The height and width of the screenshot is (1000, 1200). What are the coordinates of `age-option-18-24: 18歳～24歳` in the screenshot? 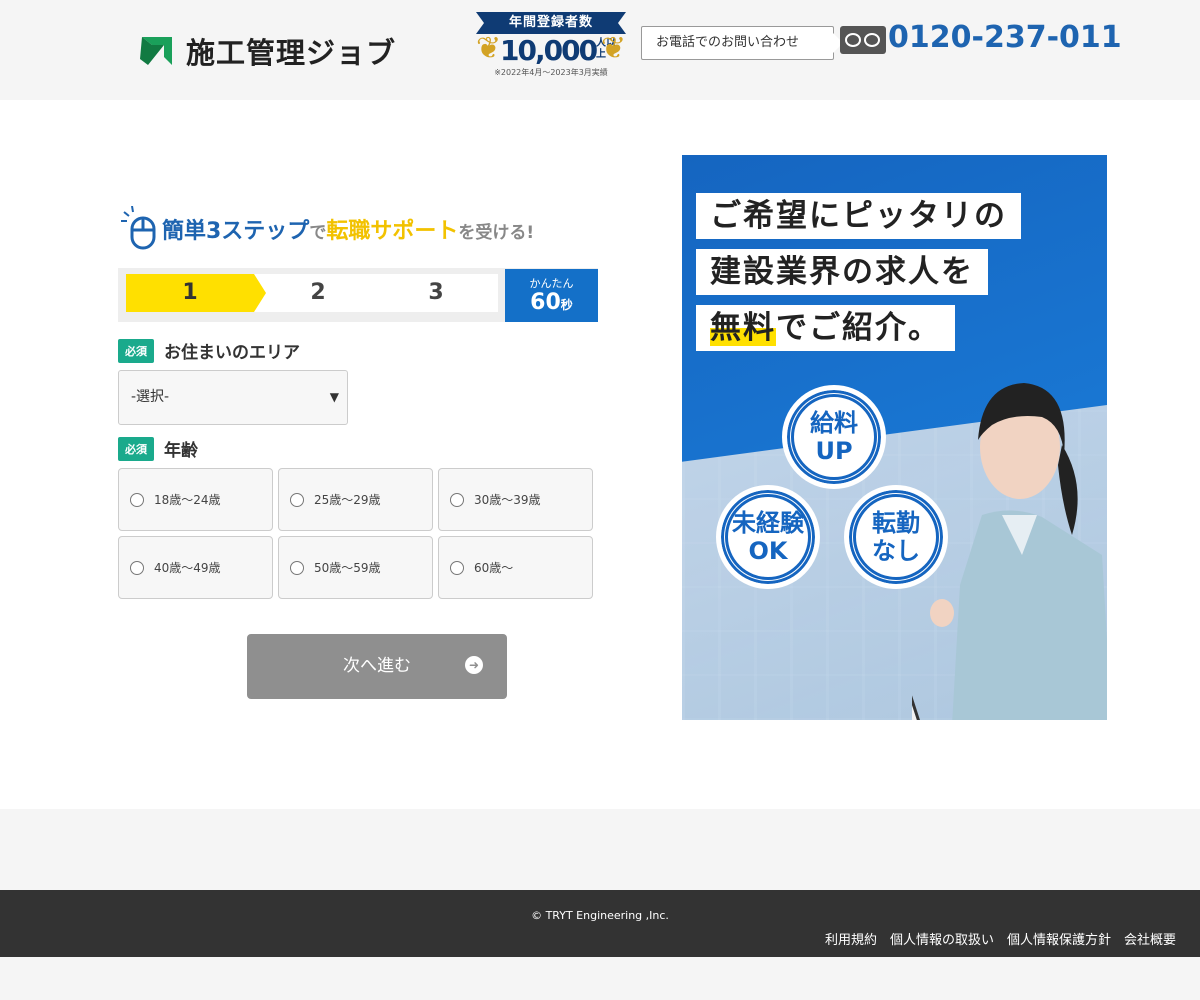 It's located at (195, 499).